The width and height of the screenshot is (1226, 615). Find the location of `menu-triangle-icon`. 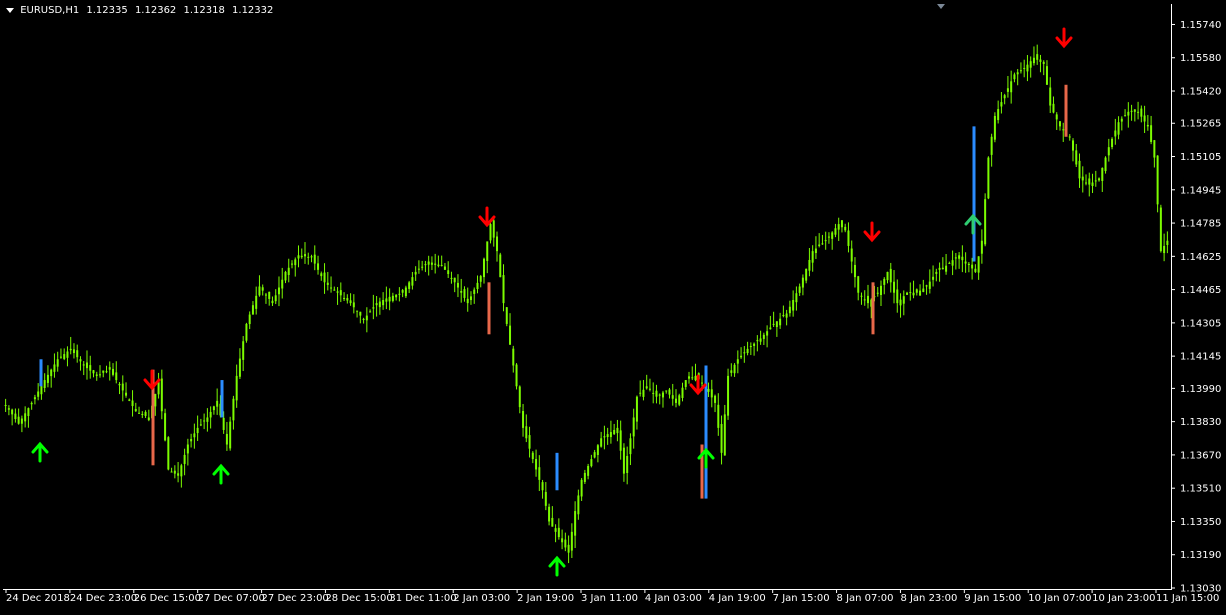

menu-triangle-icon is located at coordinates (10, 10).